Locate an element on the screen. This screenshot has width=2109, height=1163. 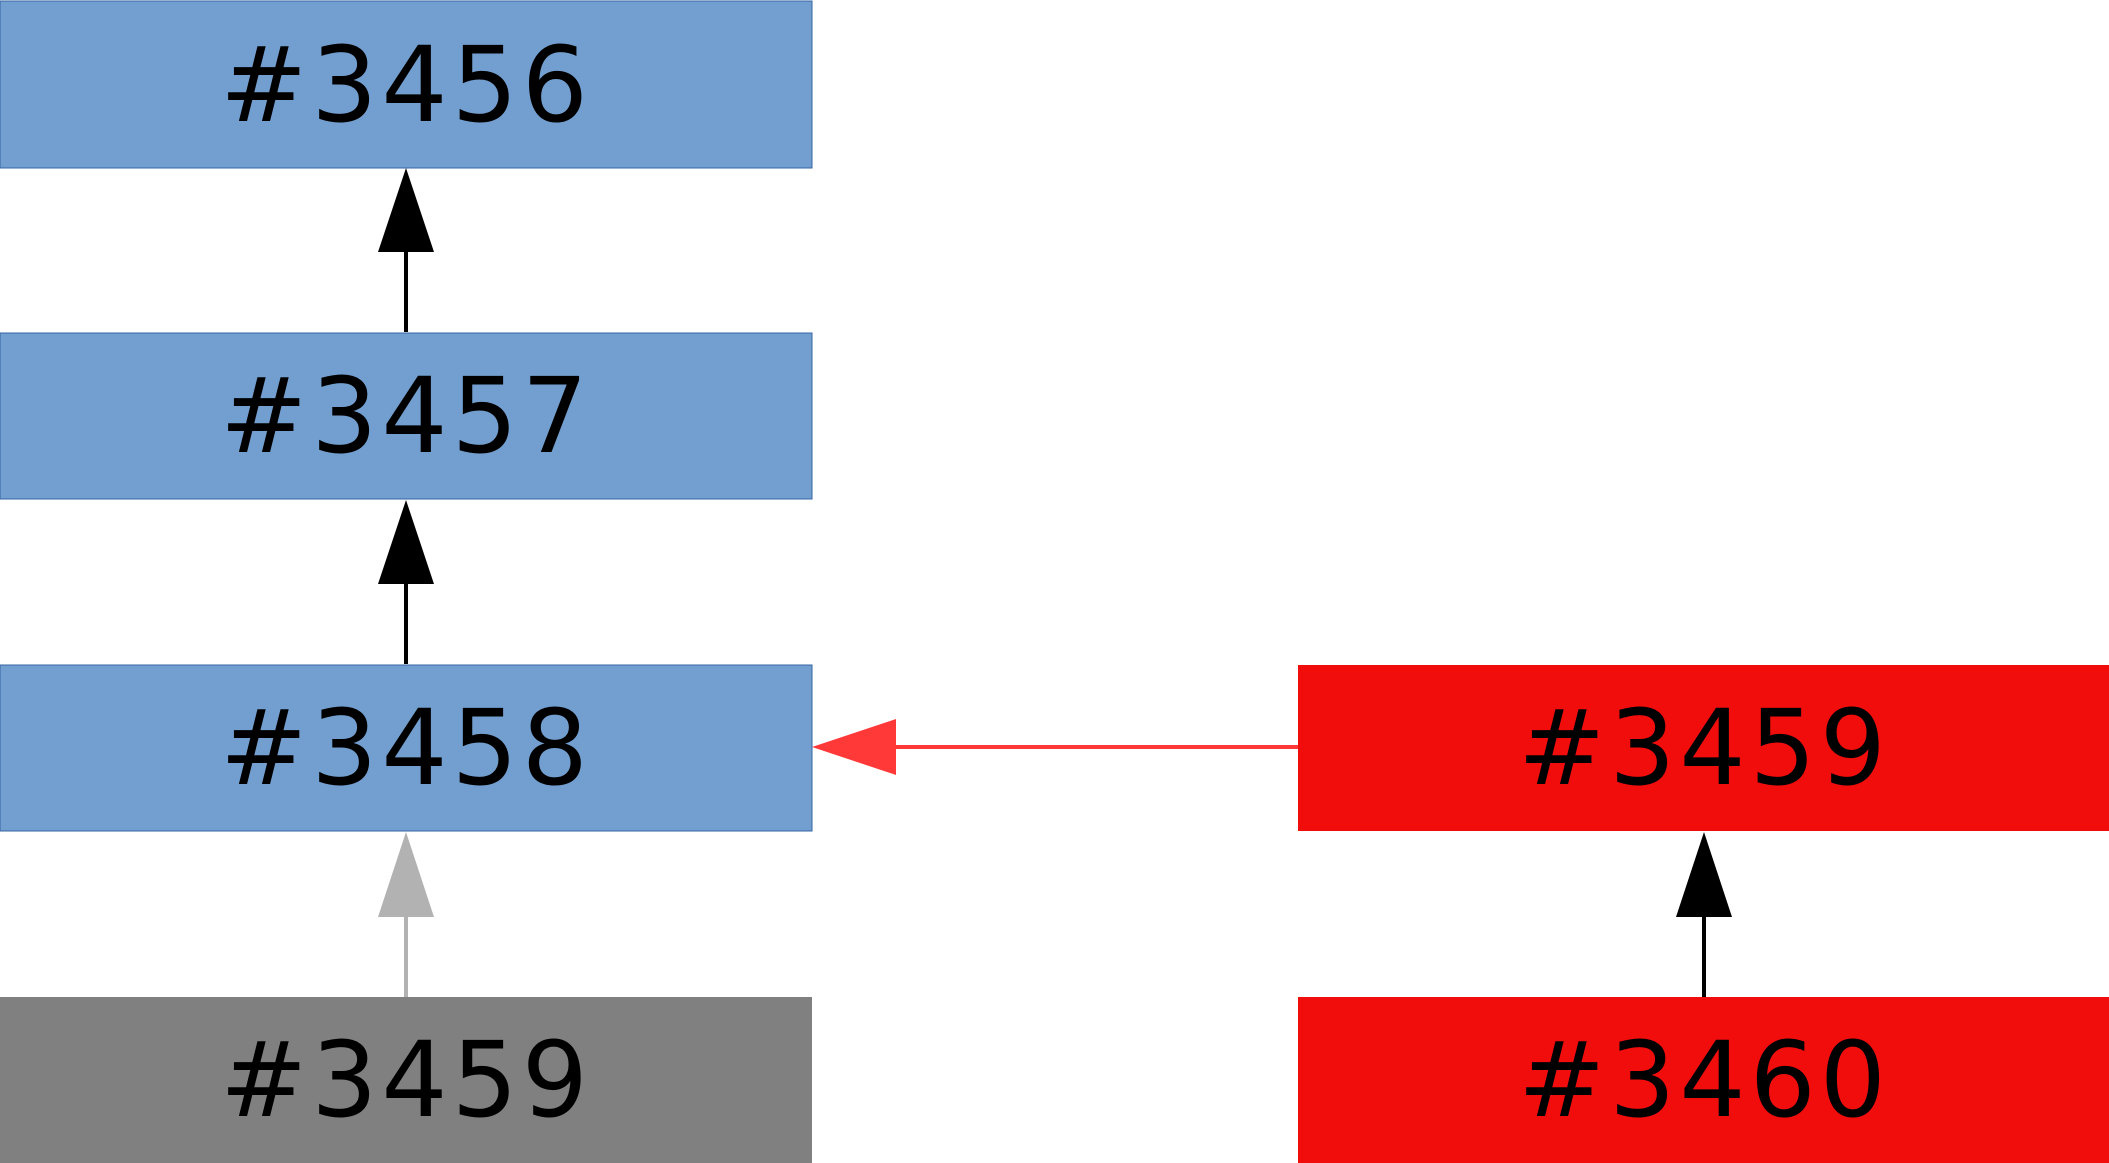
edge-3460-to-3459-red is located at coordinates (1704, 914).